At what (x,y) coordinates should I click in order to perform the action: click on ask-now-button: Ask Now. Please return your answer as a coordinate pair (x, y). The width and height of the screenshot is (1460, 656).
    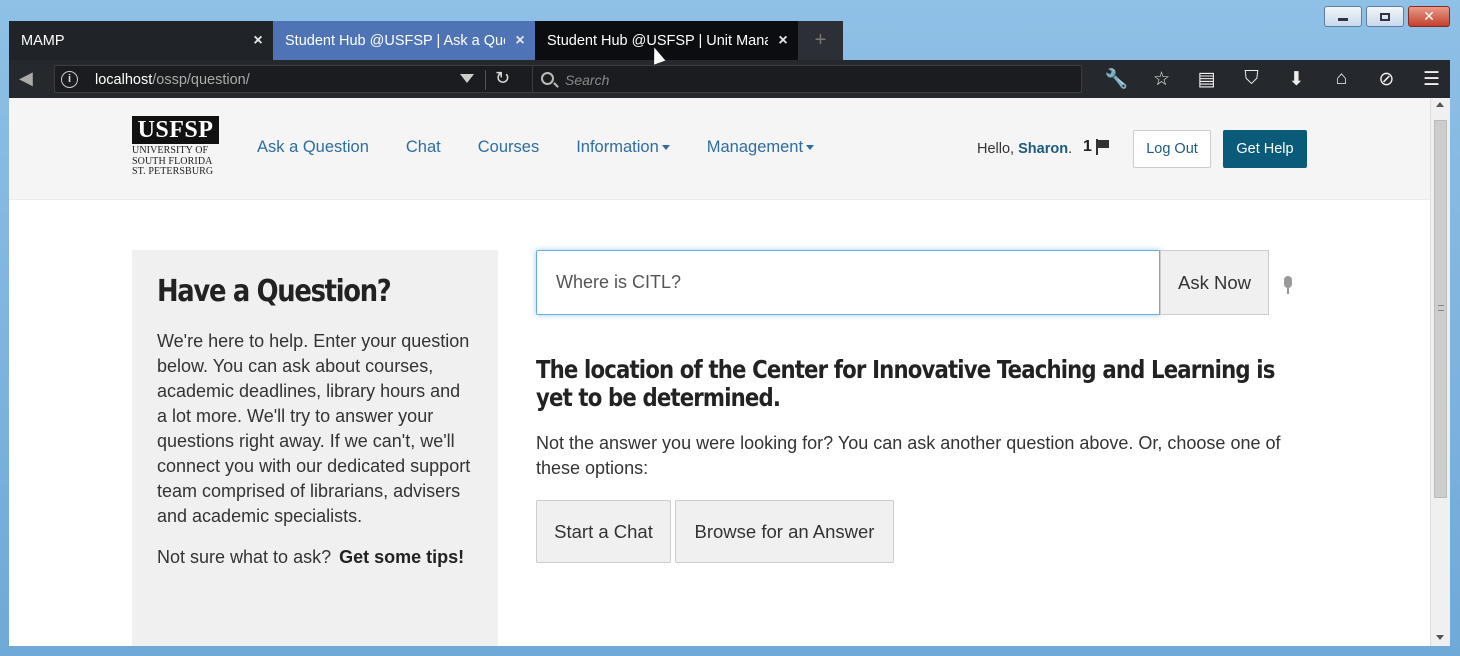
    Looking at the image, I should click on (1214, 282).